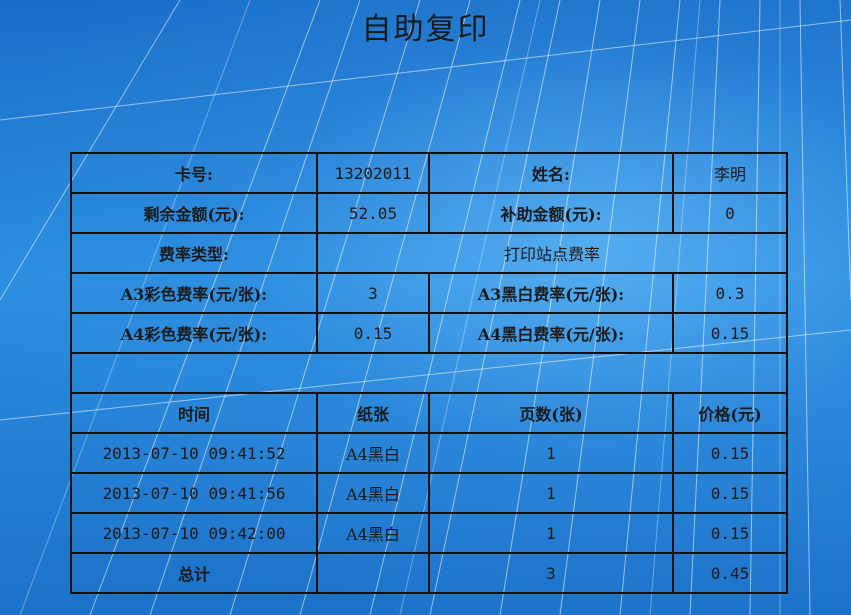 This screenshot has height=615, width=851. What do you see at coordinates (551, 413) in the screenshot?
I see `header-pages: 页数(张)` at bounding box center [551, 413].